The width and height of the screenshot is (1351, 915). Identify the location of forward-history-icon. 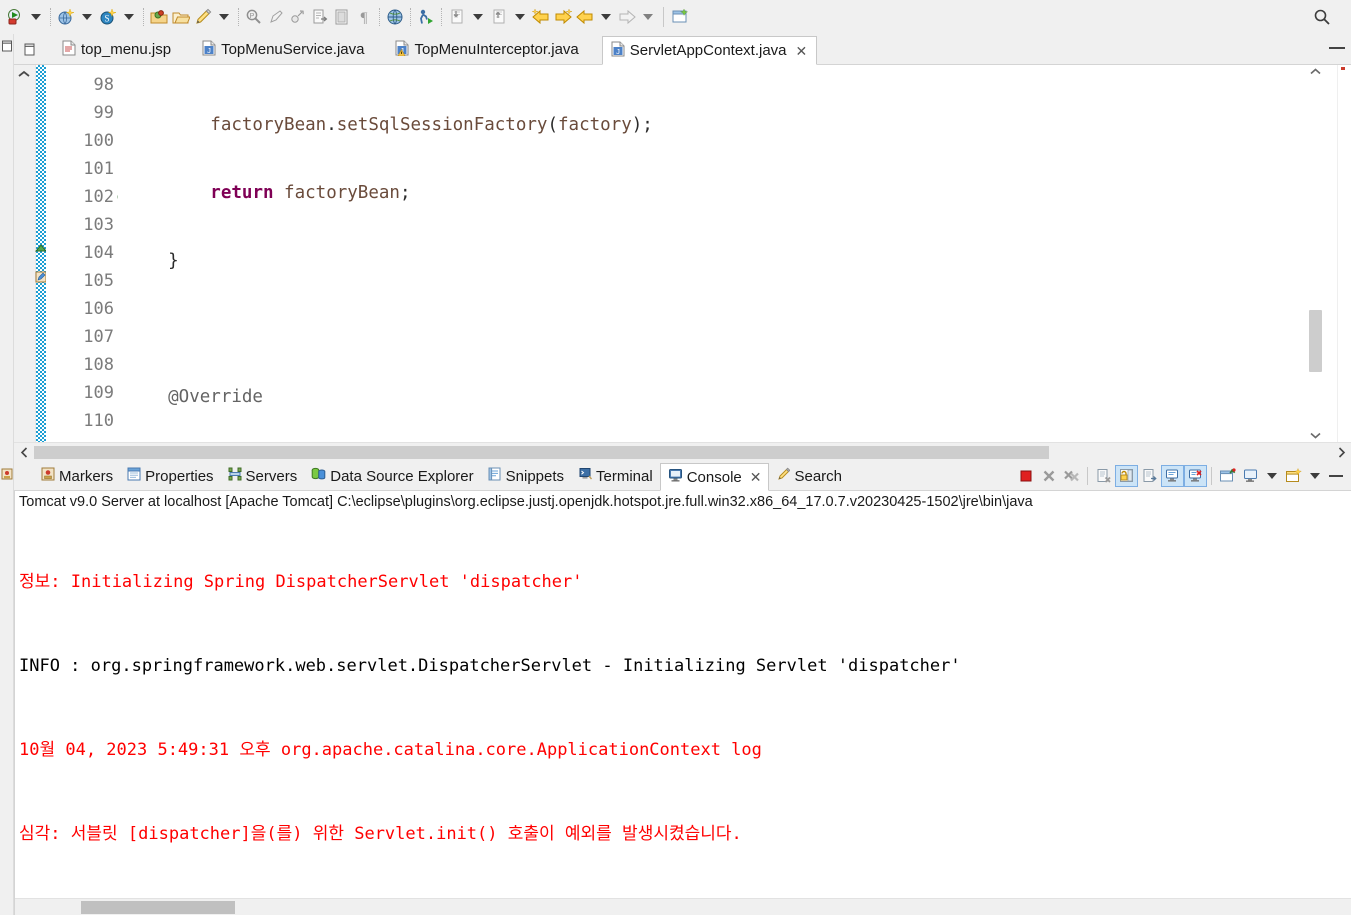
(563, 17).